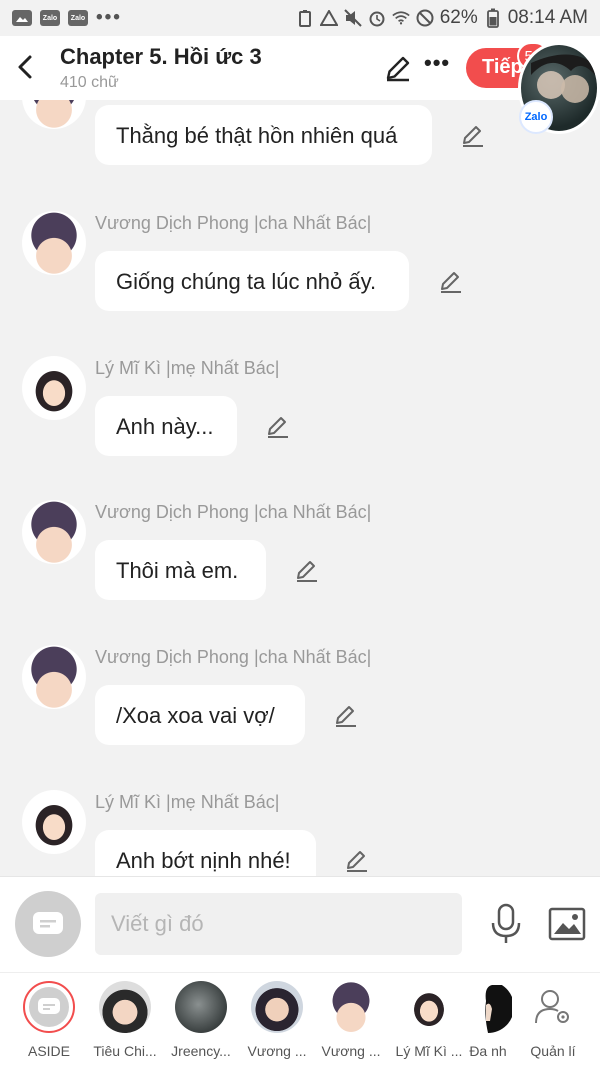 Image resolution: width=600 pixels, height=1067 pixels. I want to click on clock-time: 08:14 AM, so click(547, 17).